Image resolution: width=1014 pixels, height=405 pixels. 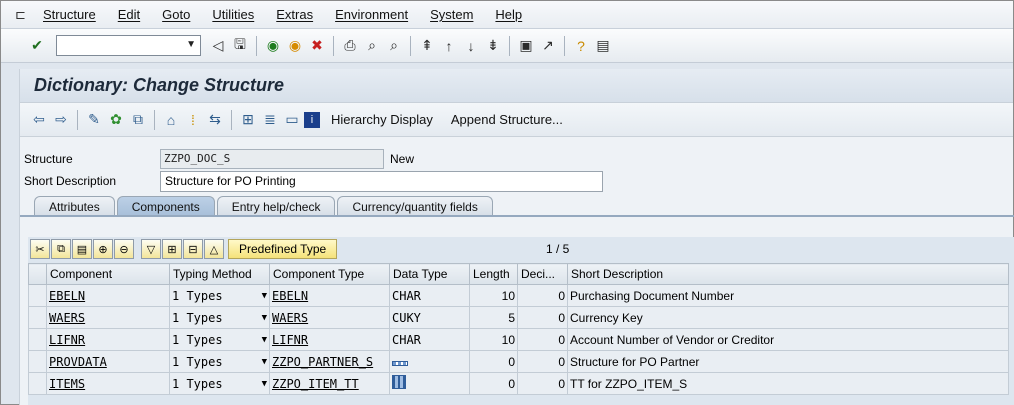 What do you see at coordinates (74, 206) in the screenshot?
I see `tab-attributes: Attributes` at bounding box center [74, 206].